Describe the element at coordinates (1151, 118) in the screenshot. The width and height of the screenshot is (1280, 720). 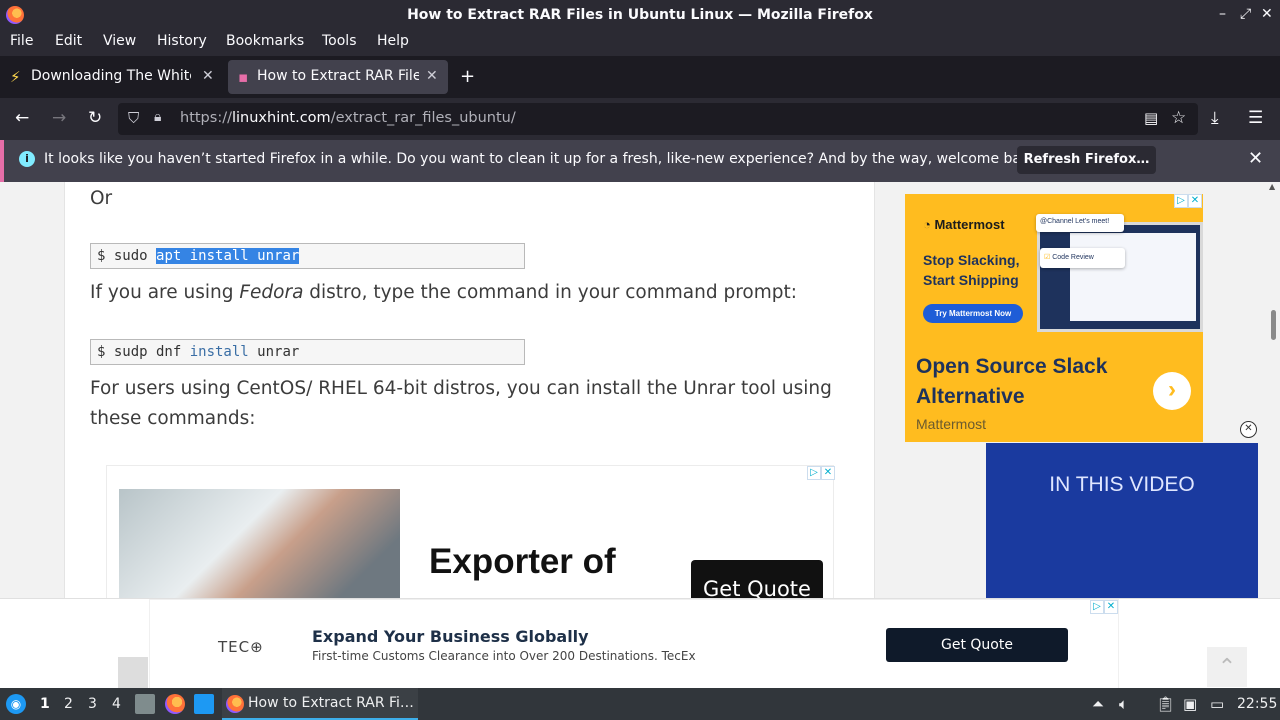
I see `reader-view-icon: ▤` at that location.